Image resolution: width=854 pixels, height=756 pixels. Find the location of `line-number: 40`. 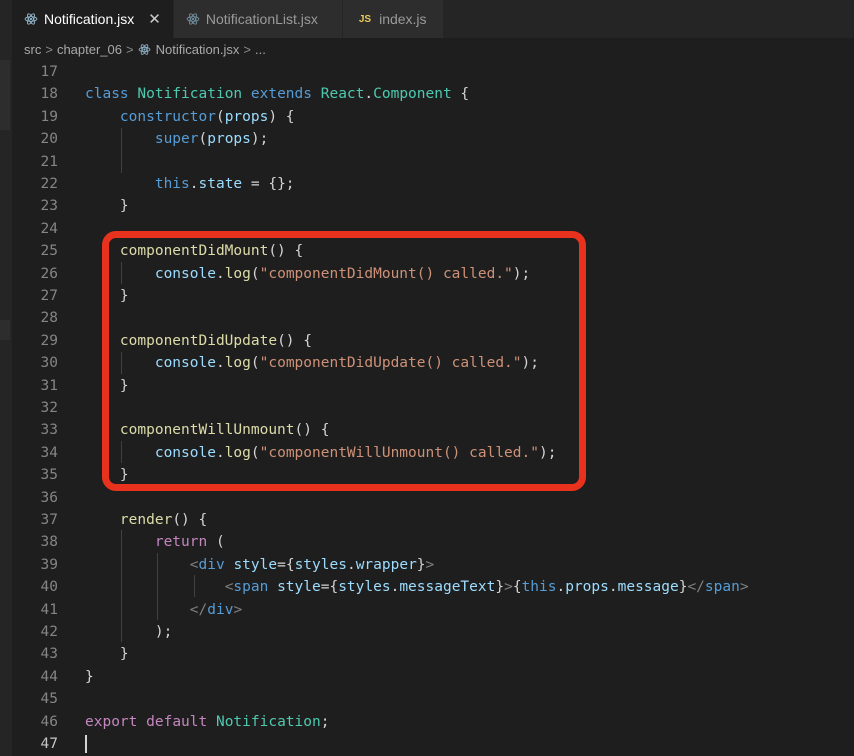

line-number: 40 is located at coordinates (49, 587).